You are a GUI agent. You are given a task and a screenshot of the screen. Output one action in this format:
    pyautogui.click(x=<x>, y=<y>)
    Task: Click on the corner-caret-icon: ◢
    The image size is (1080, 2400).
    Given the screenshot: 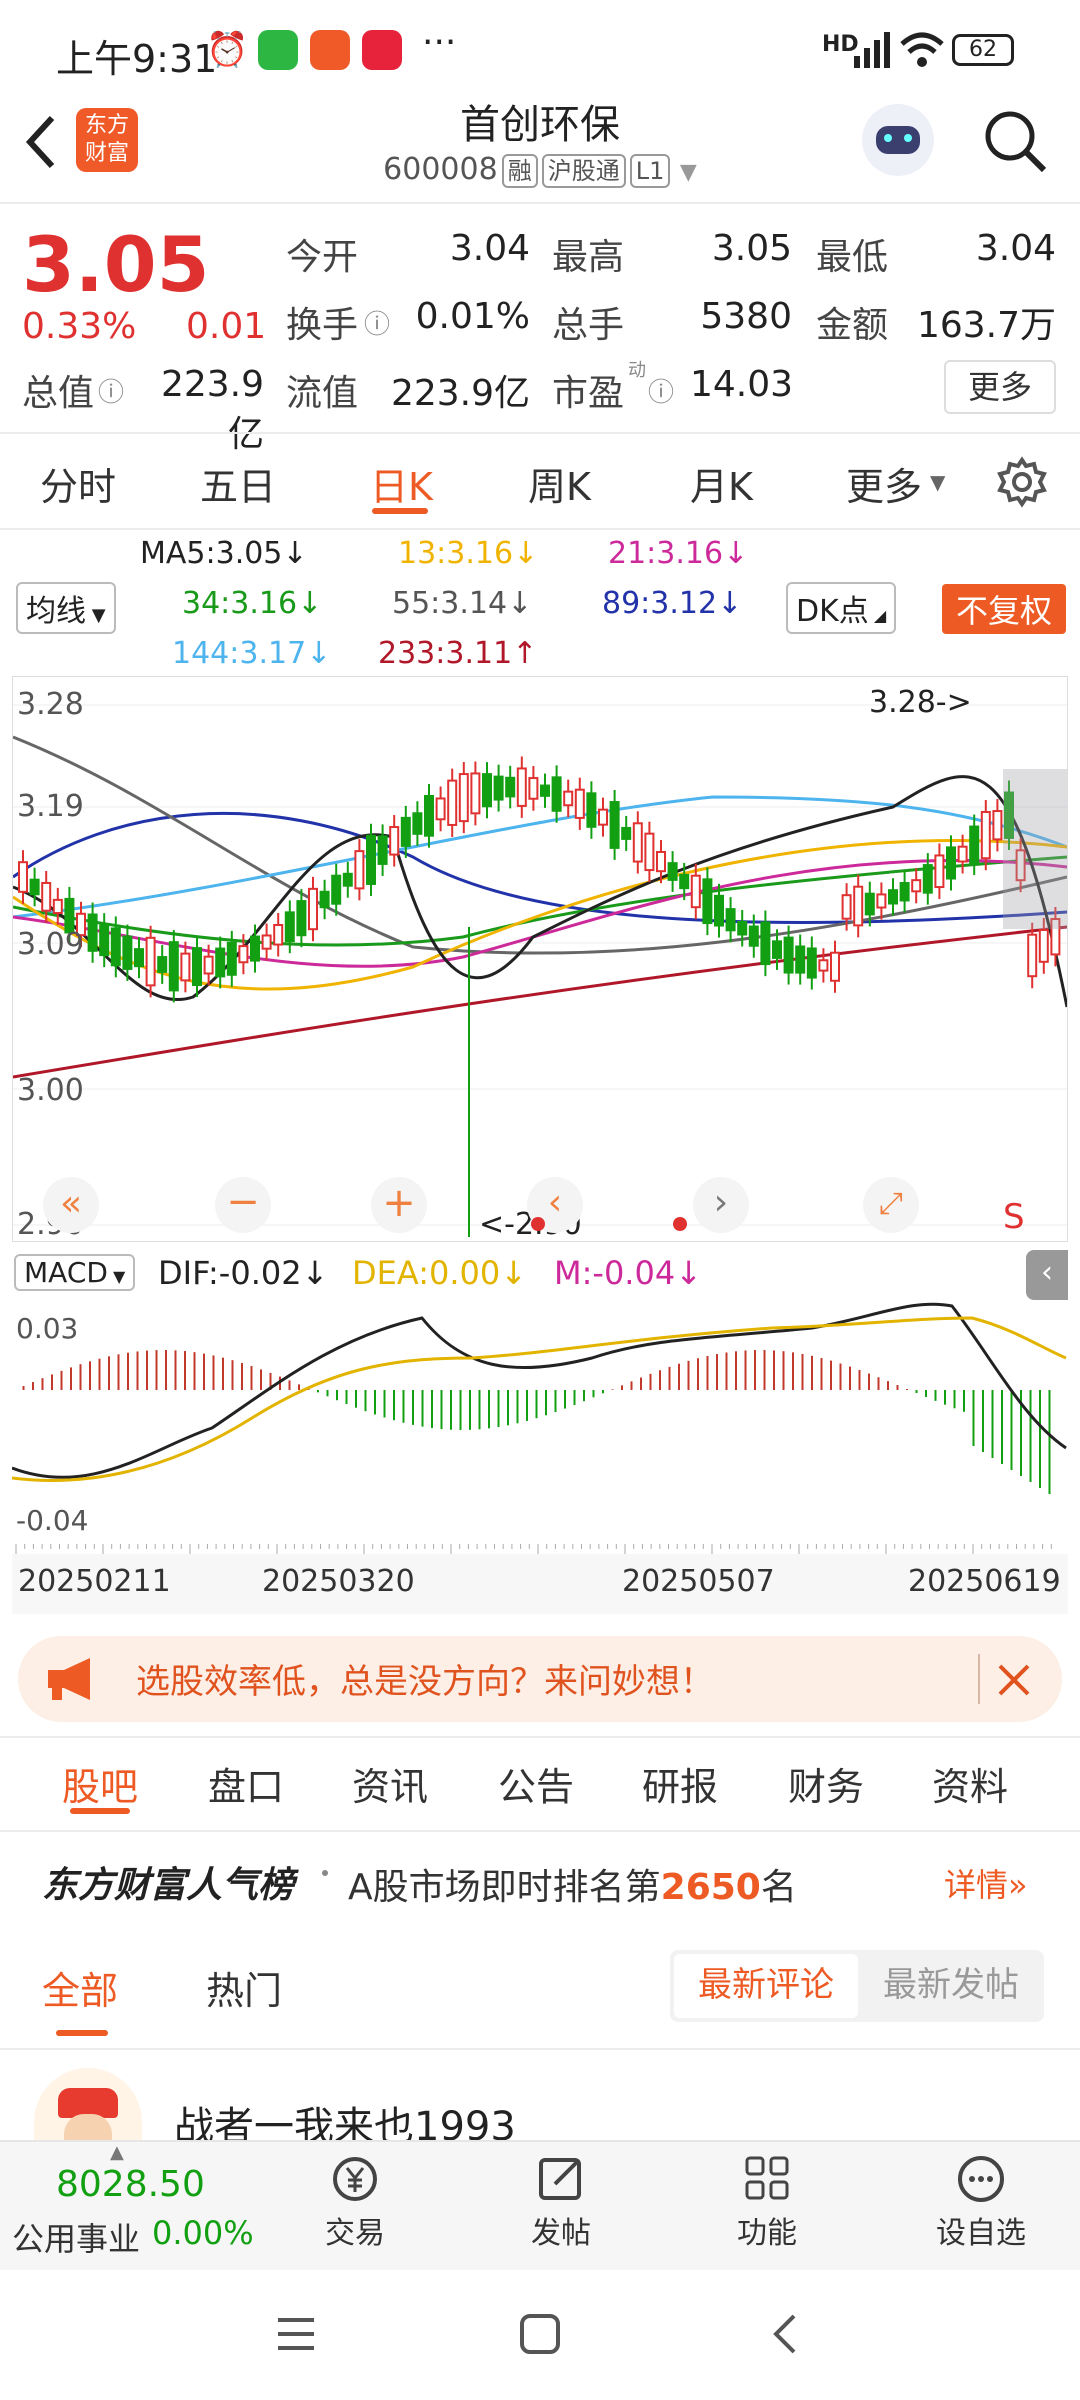 What is the action you would take?
    pyautogui.click(x=877, y=615)
    